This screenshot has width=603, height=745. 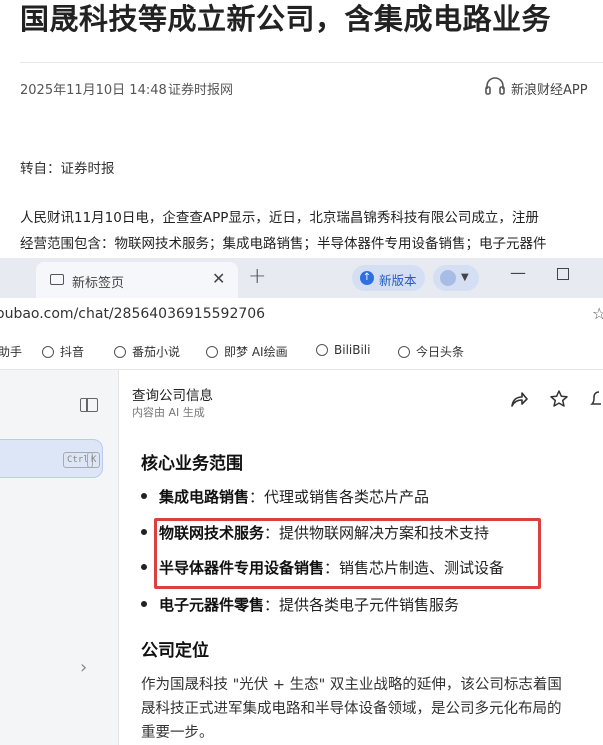 I want to click on sidebar-search-item: Ctrl K, so click(x=51, y=458).